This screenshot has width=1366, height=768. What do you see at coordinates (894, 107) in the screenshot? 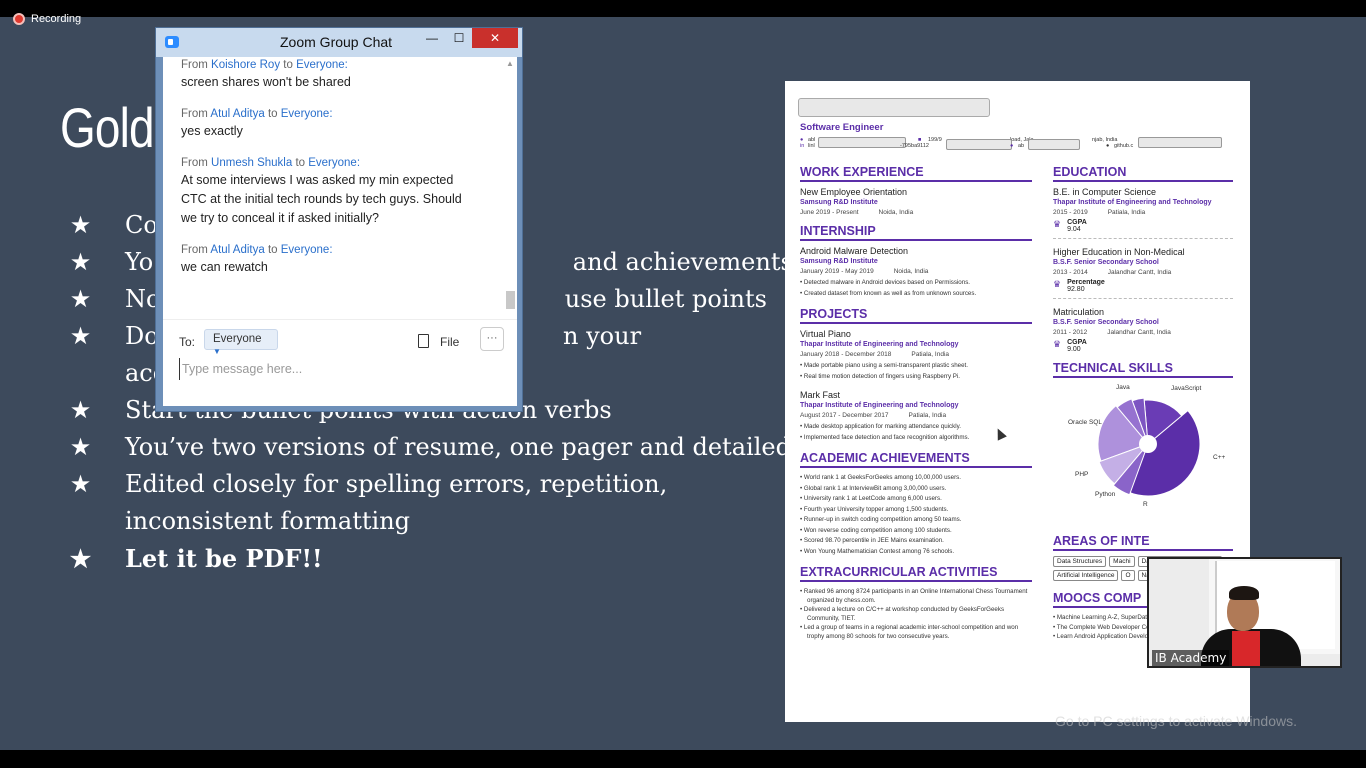
I see `resume-name-redacted` at bounding box center [894, 107].